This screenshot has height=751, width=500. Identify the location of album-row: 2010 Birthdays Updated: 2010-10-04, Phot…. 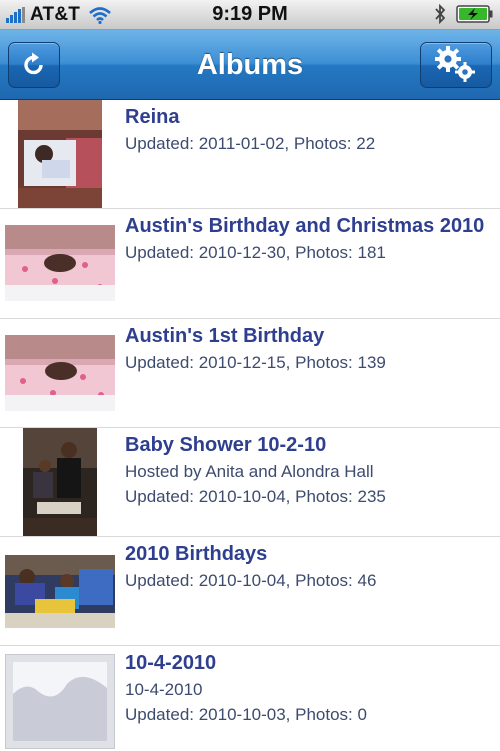
(250, 591).